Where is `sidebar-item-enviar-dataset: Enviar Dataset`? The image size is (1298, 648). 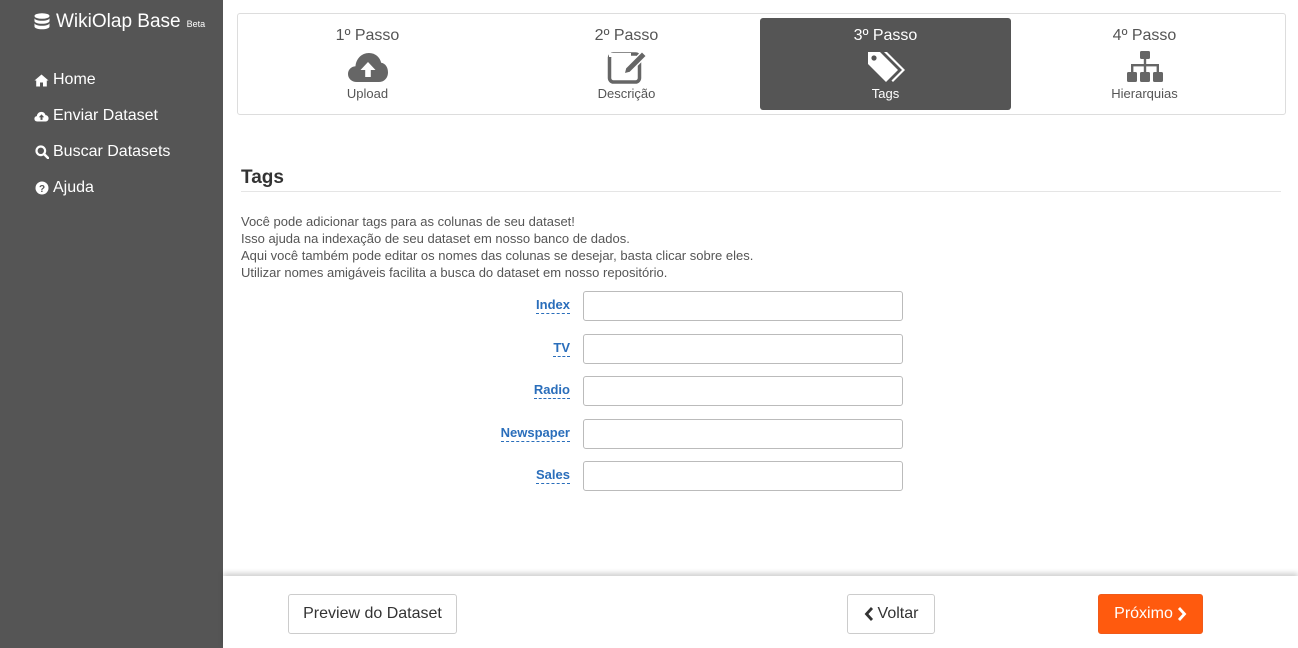 sidebar-item-enviar-dataset: Enviar Dataset is located at coordinates (102, 116).